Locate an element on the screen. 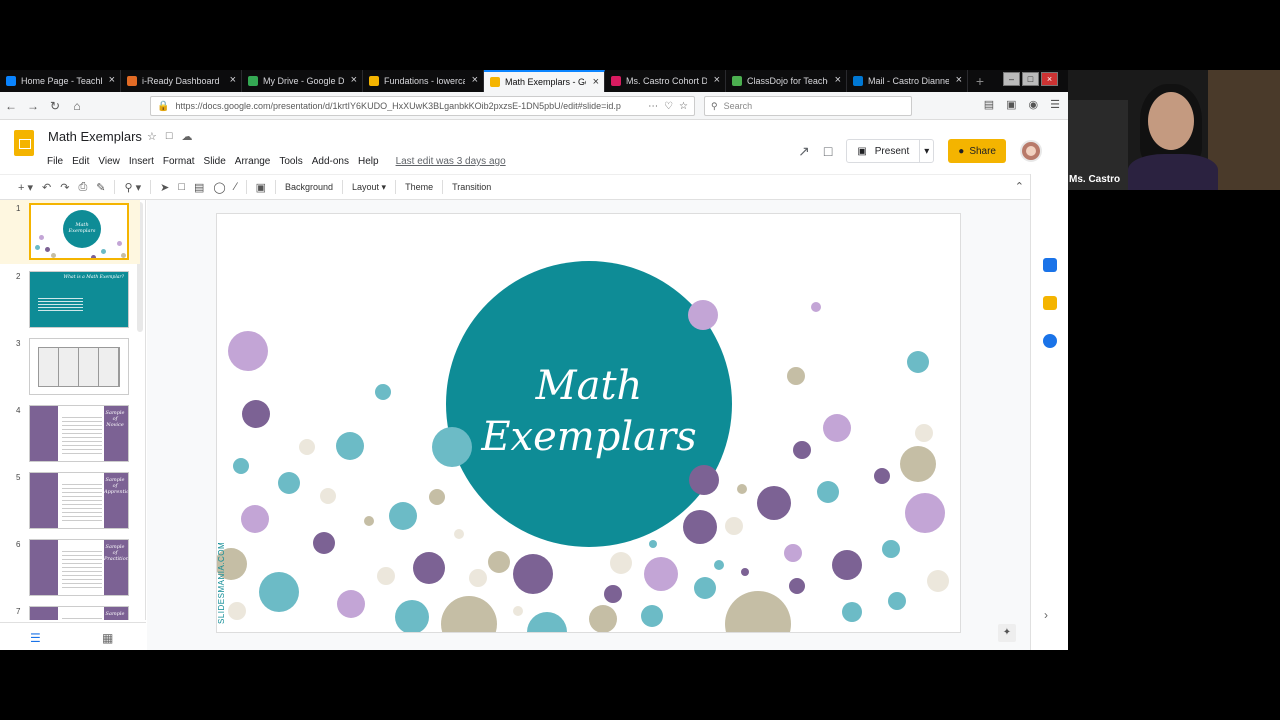  zoom-icon: ⚲ ▾ is located at coordinates (132, 187).